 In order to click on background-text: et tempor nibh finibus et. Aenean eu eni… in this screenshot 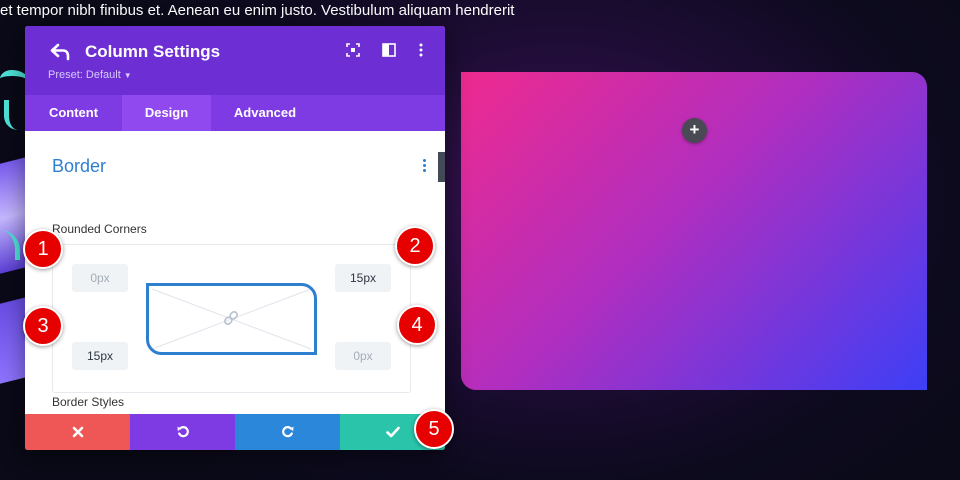, I will do `click(257, 10)`.